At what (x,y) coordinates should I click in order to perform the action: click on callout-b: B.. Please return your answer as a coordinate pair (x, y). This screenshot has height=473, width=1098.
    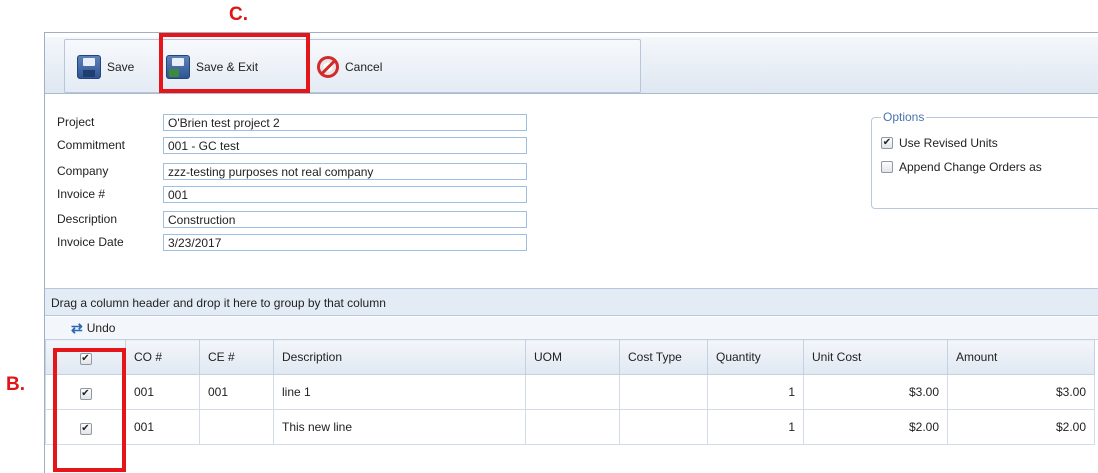
    Looking at the image, I should click on (15, 384).